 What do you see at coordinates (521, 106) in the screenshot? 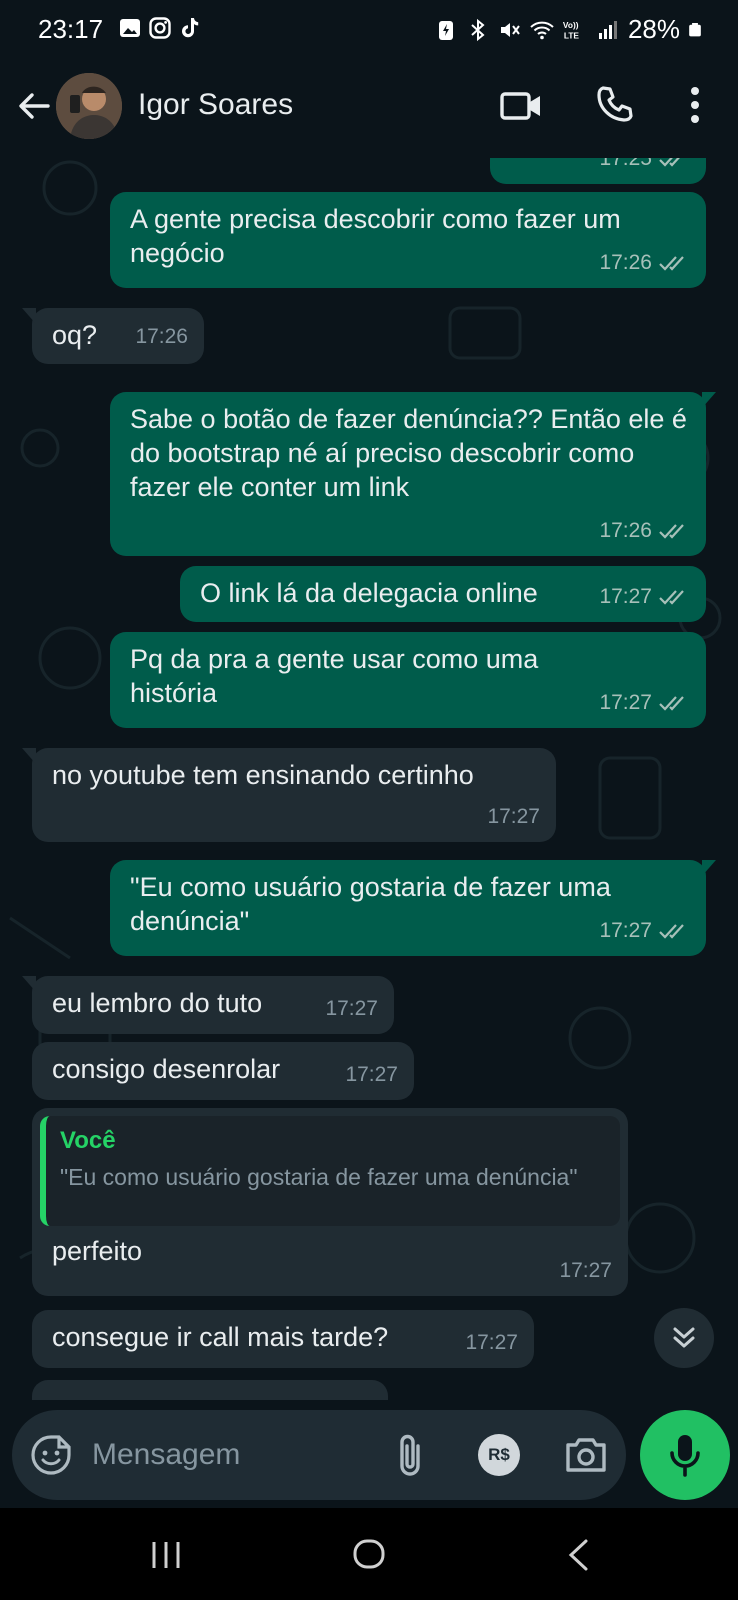
I see `video-call-icon` at bounding box center [521, 106].